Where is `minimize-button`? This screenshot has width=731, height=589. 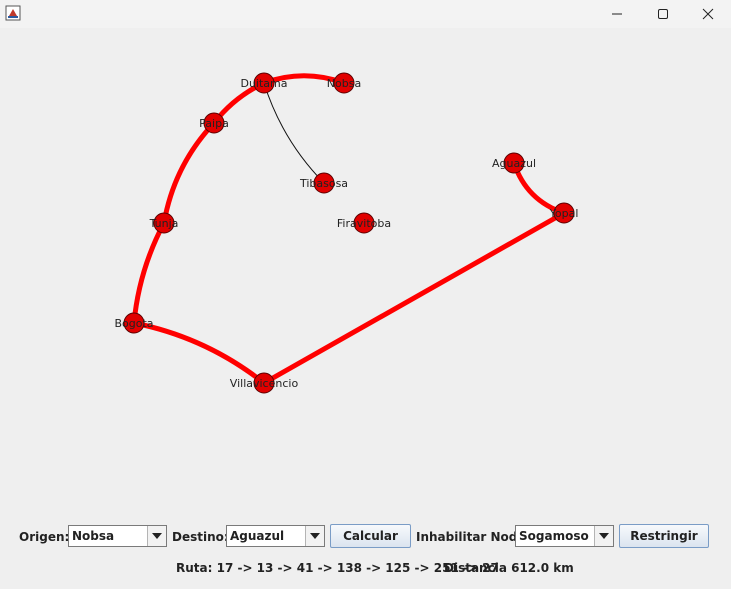
minimize-button is located at coordinates (617, 14).